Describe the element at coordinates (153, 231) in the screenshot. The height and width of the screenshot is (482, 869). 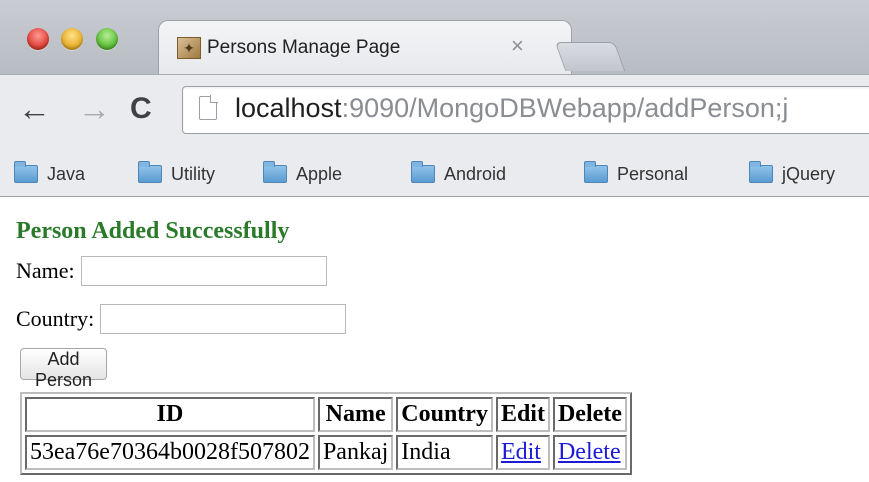
I see `success-message: Person Added Successfully` at that location.